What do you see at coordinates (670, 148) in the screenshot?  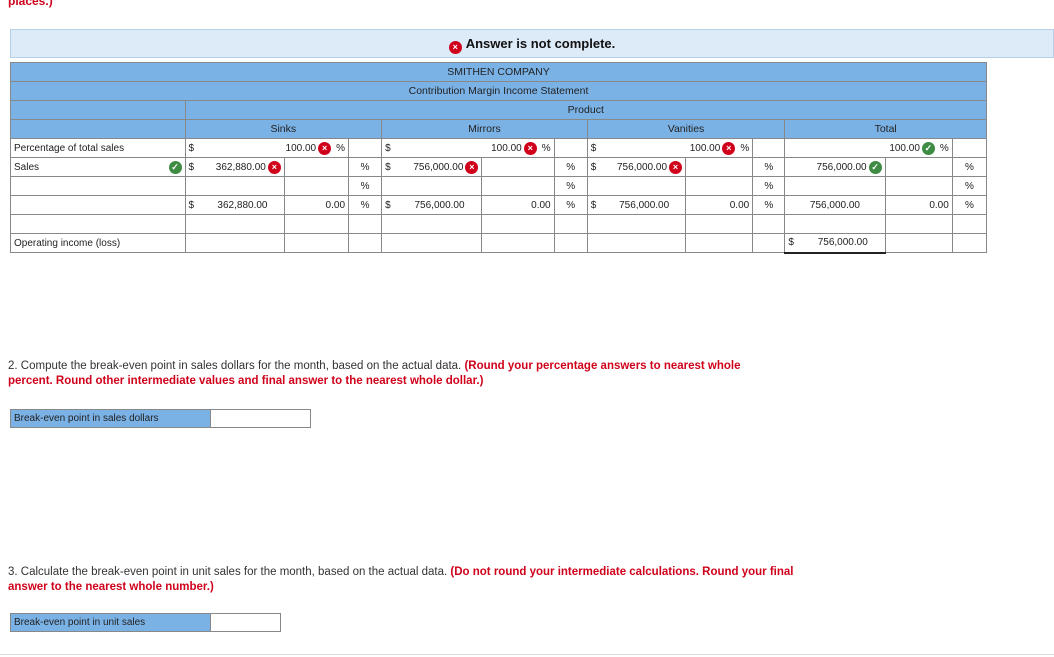 I see `vanities-pct-input: $100.00 ×%` at bounding box center [670, 148].